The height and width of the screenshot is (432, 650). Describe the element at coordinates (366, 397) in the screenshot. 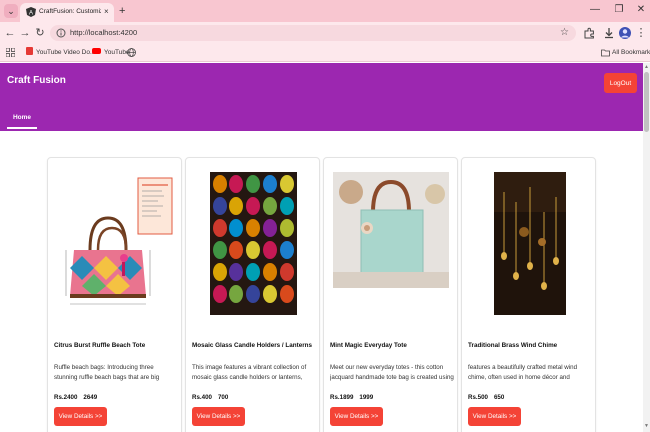

I see `original-price: 1999` at that location.